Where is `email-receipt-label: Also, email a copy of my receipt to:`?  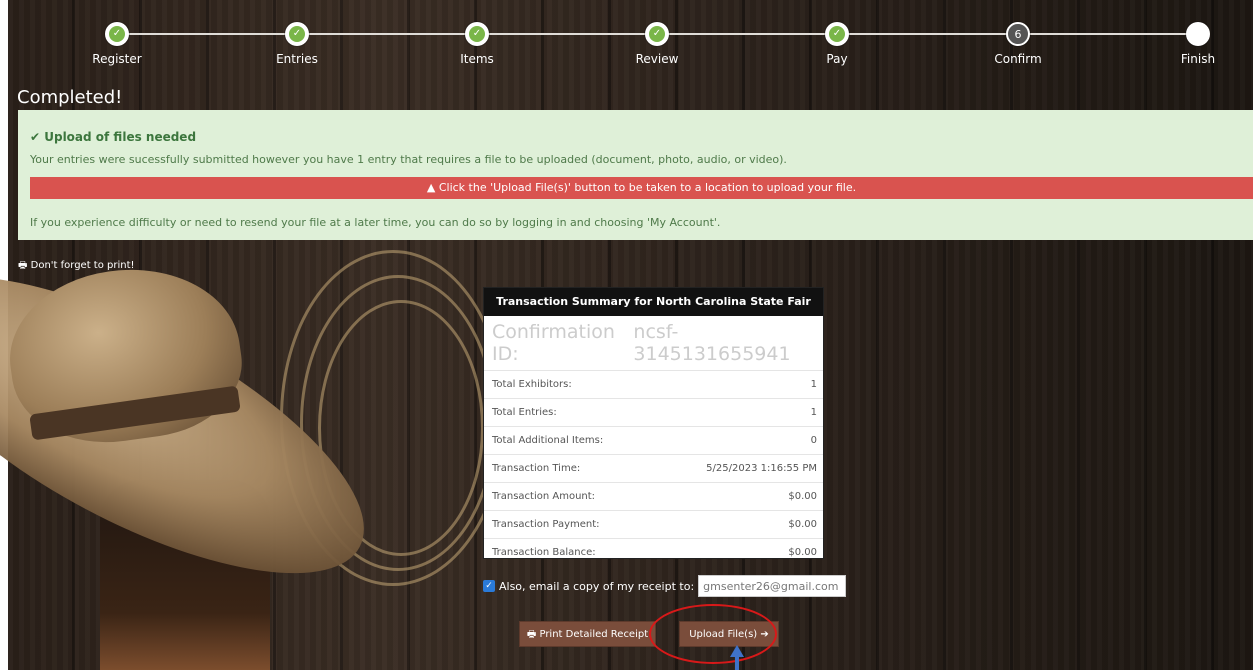
email-receipt-label: Also, email a copy of my receipt to: is located at coordinates (597, 586).